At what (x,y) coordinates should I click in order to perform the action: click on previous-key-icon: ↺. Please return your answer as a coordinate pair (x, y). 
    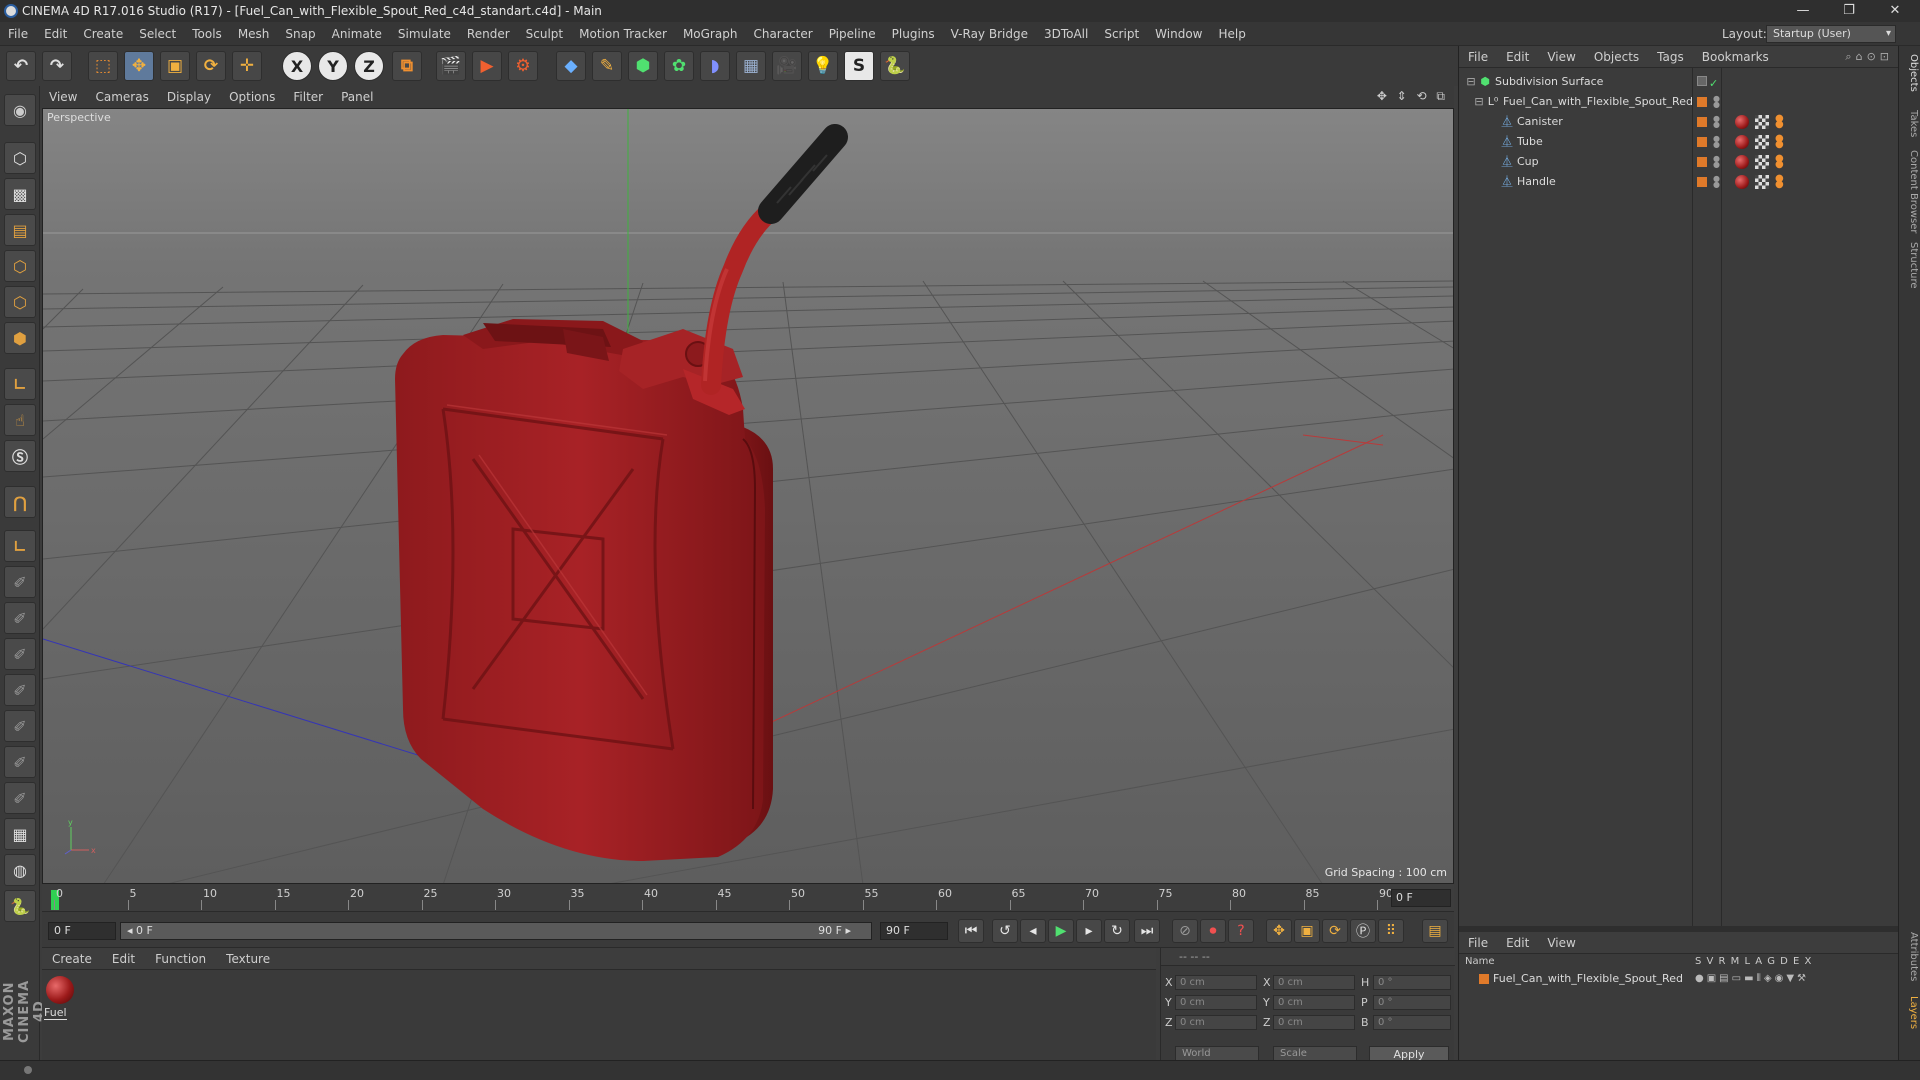
    Looking at the image, I should click on (1005, 931).